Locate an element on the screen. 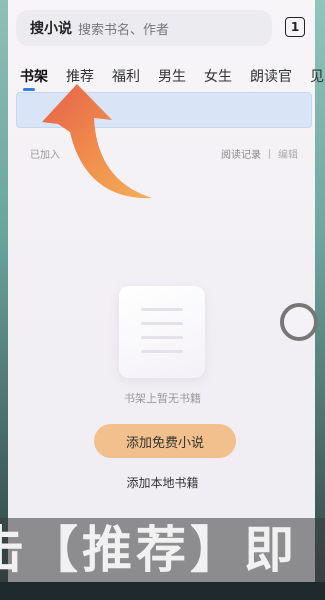 Image resolution: width=325 pixels, height=600 pixels. tab-label: 推荐 is located at coordinates (80, 77).